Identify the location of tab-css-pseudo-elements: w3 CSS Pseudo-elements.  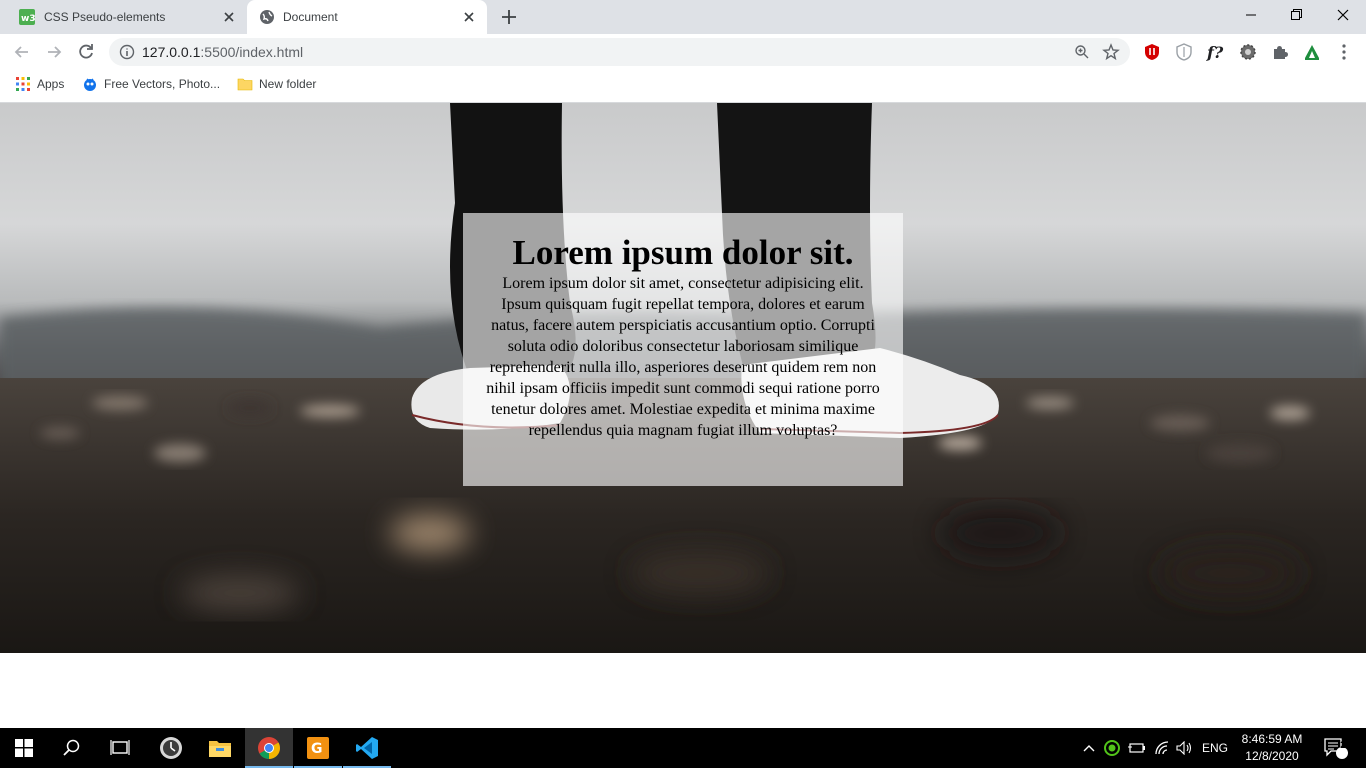
(123, 17).